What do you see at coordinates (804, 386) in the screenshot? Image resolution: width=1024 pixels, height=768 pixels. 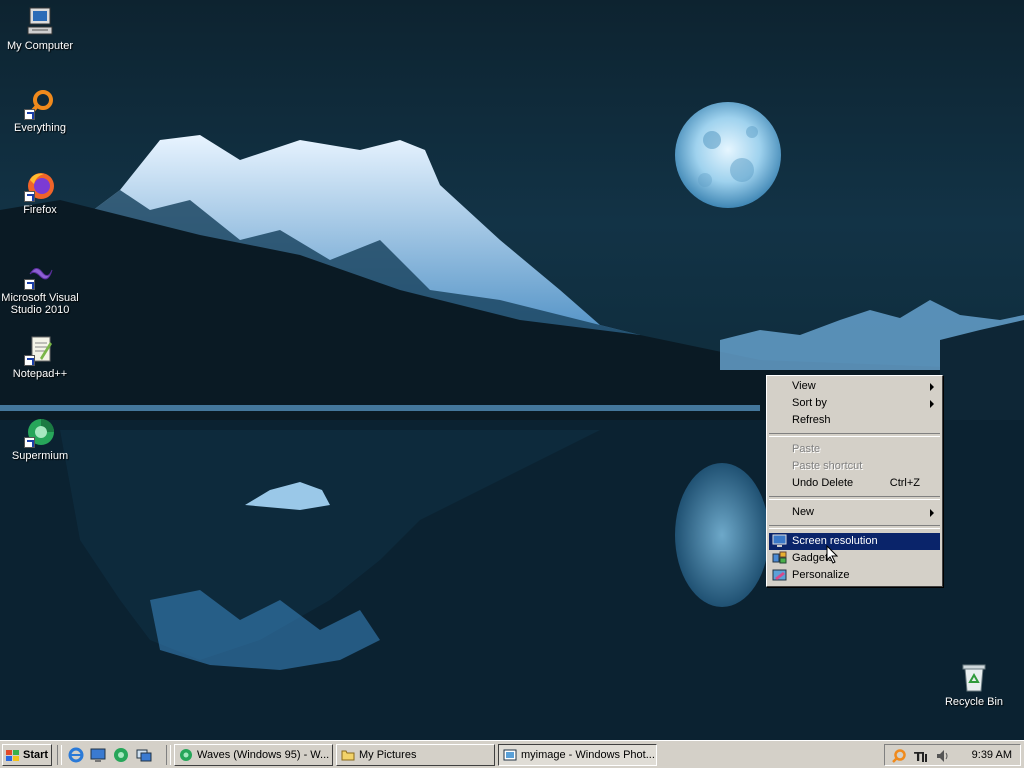 I see `menu-item-label: View` at bounding box center [804, 386].